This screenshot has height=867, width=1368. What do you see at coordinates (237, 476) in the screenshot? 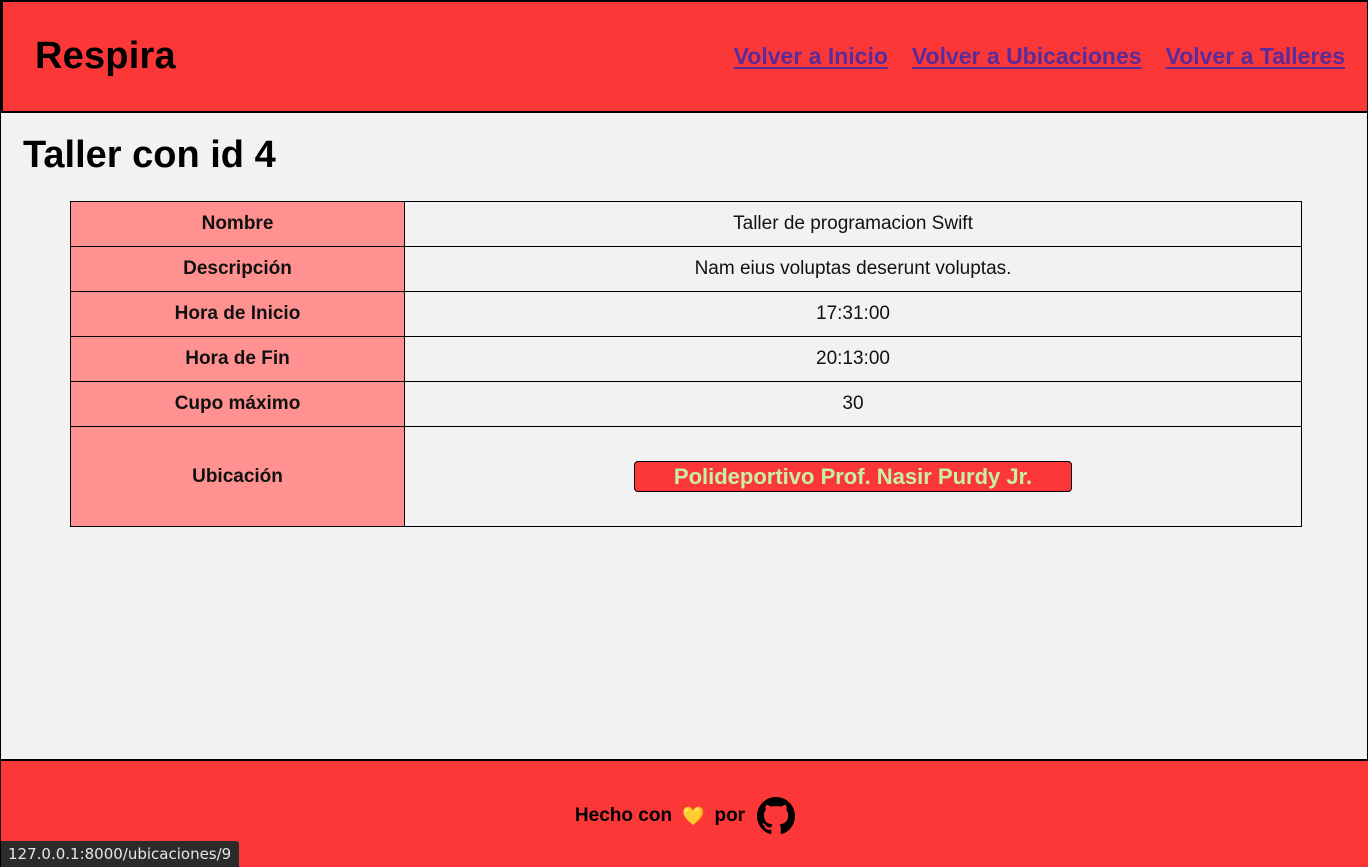
I see `row-label-ubicacion: Ubicación` at bounding box center [237, 476].